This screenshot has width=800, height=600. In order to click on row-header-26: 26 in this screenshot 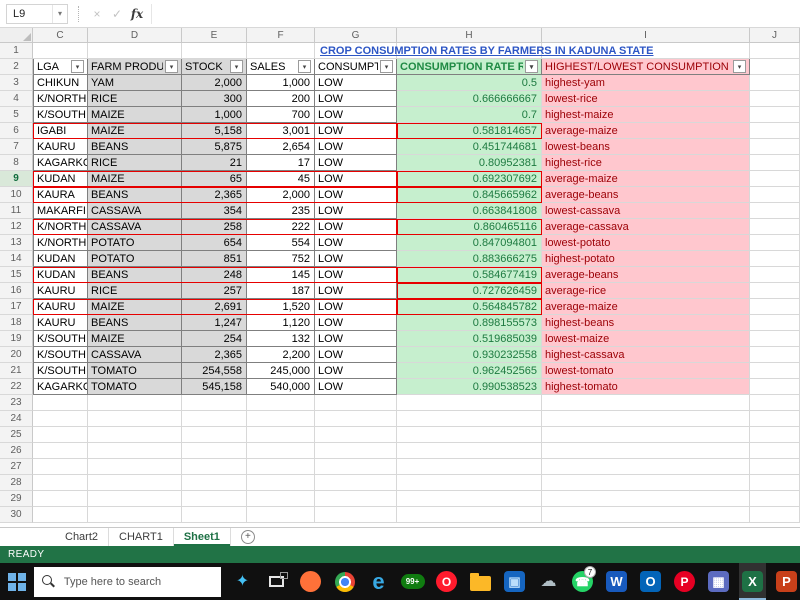, I will do `click(16, 451)`.